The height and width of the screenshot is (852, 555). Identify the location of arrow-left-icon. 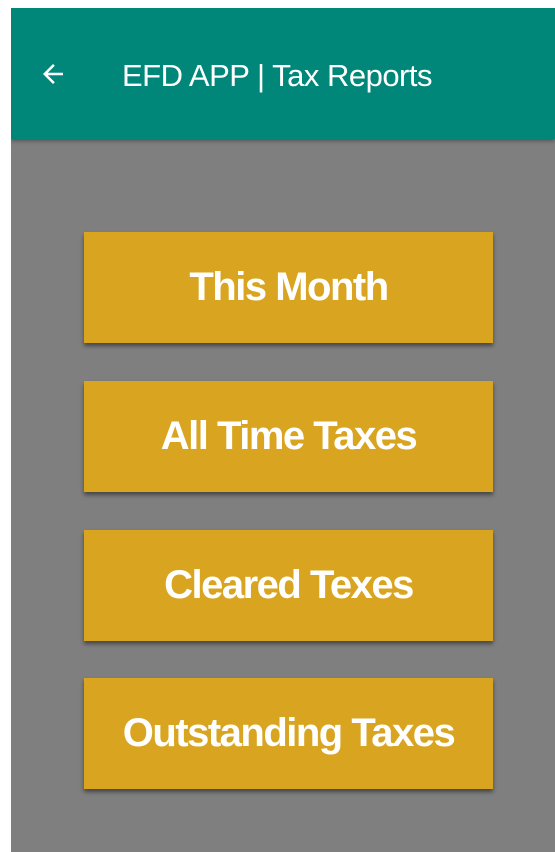
(53, 74).